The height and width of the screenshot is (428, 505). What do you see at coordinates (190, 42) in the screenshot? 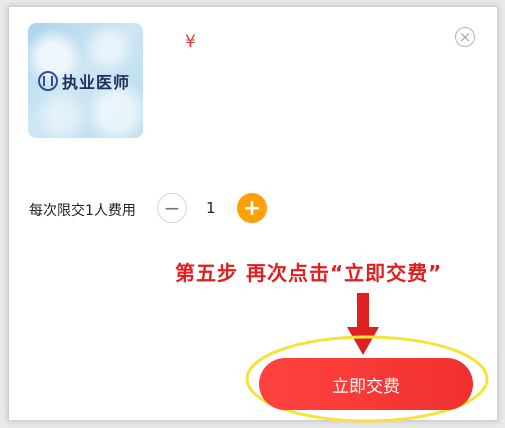
I see `price: ¥` at bounding box center [190, 42].